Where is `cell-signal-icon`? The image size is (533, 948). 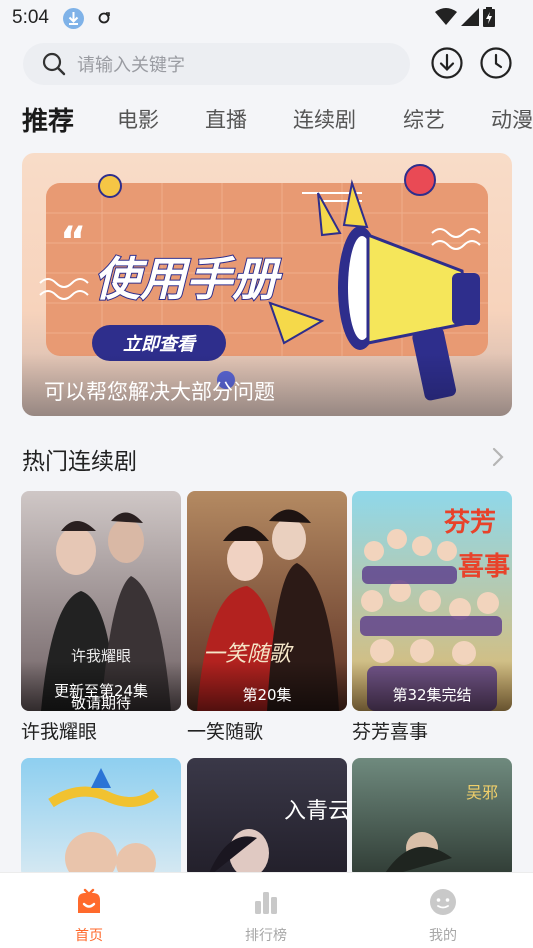 cell-signal-icon is located at coordinates (470, 17).